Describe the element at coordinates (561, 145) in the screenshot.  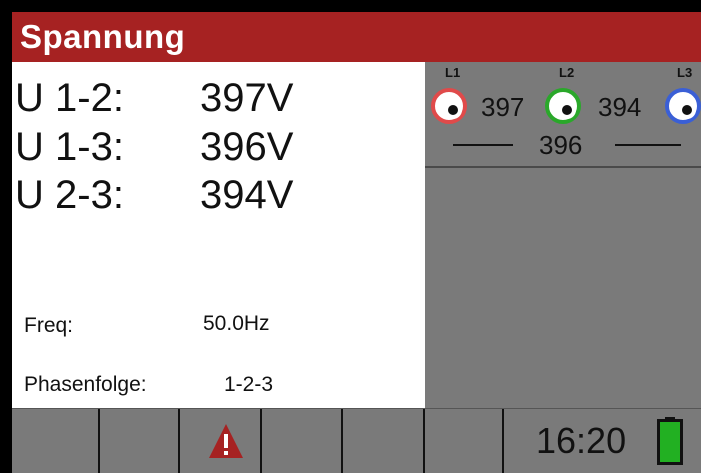
I see `l1-l3-voltage: 396` at that location.